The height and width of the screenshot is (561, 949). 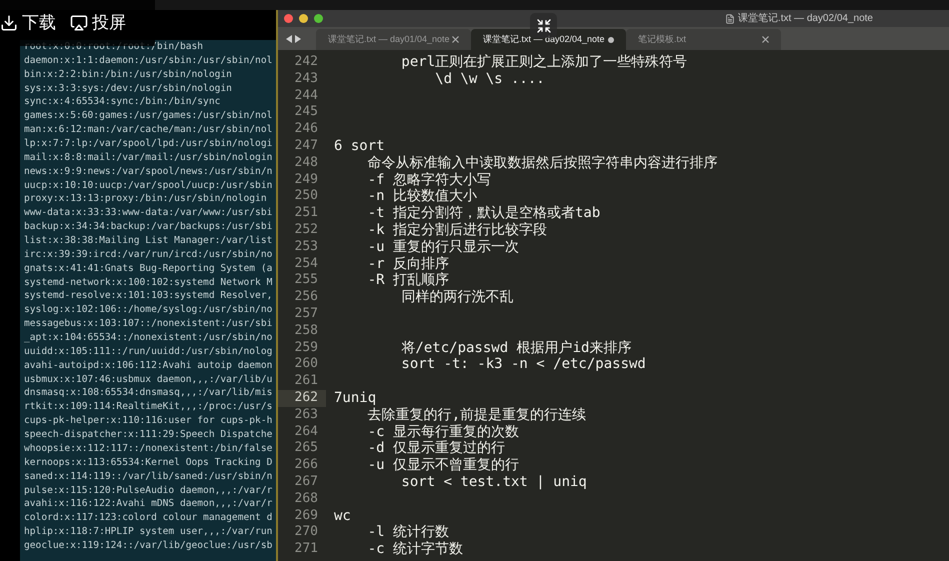 What do you see at coordinates (149, 116) in the screenshot?
I see `terminal-line: games:x:5:60:games:/usr/games:/usr/sbin/nol` at bounding box center [149, 116].